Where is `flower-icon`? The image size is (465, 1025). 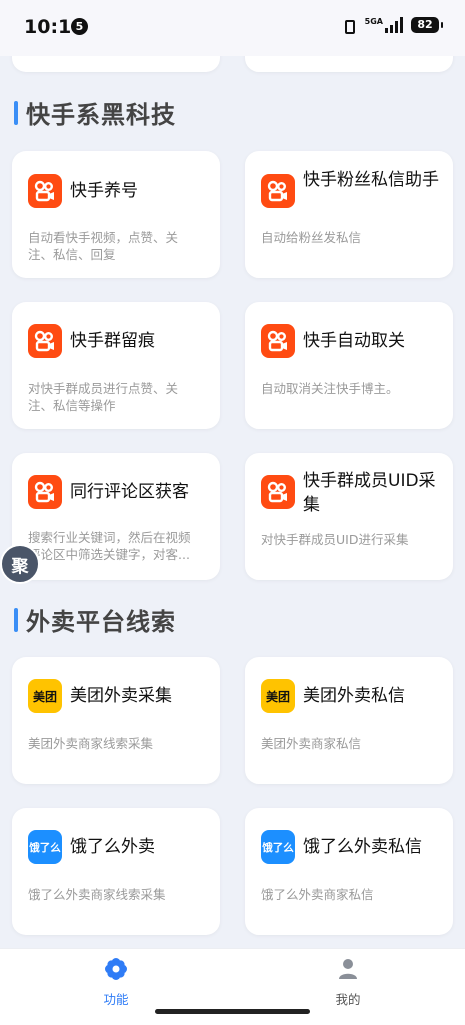
flower-icon is located at coordinates (116, 969).